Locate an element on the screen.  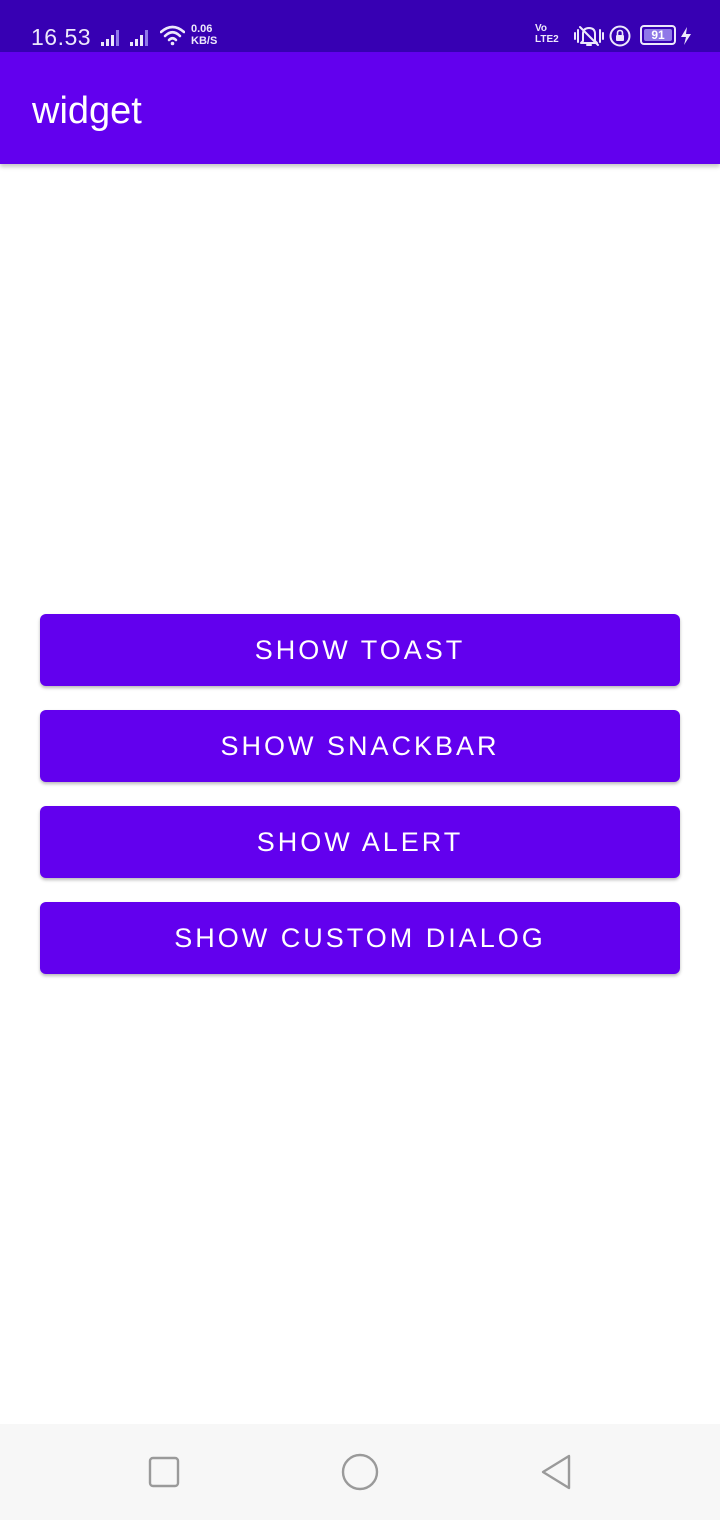
volte-indicator: Vo LTE2 is located at coordinates (552, 34).